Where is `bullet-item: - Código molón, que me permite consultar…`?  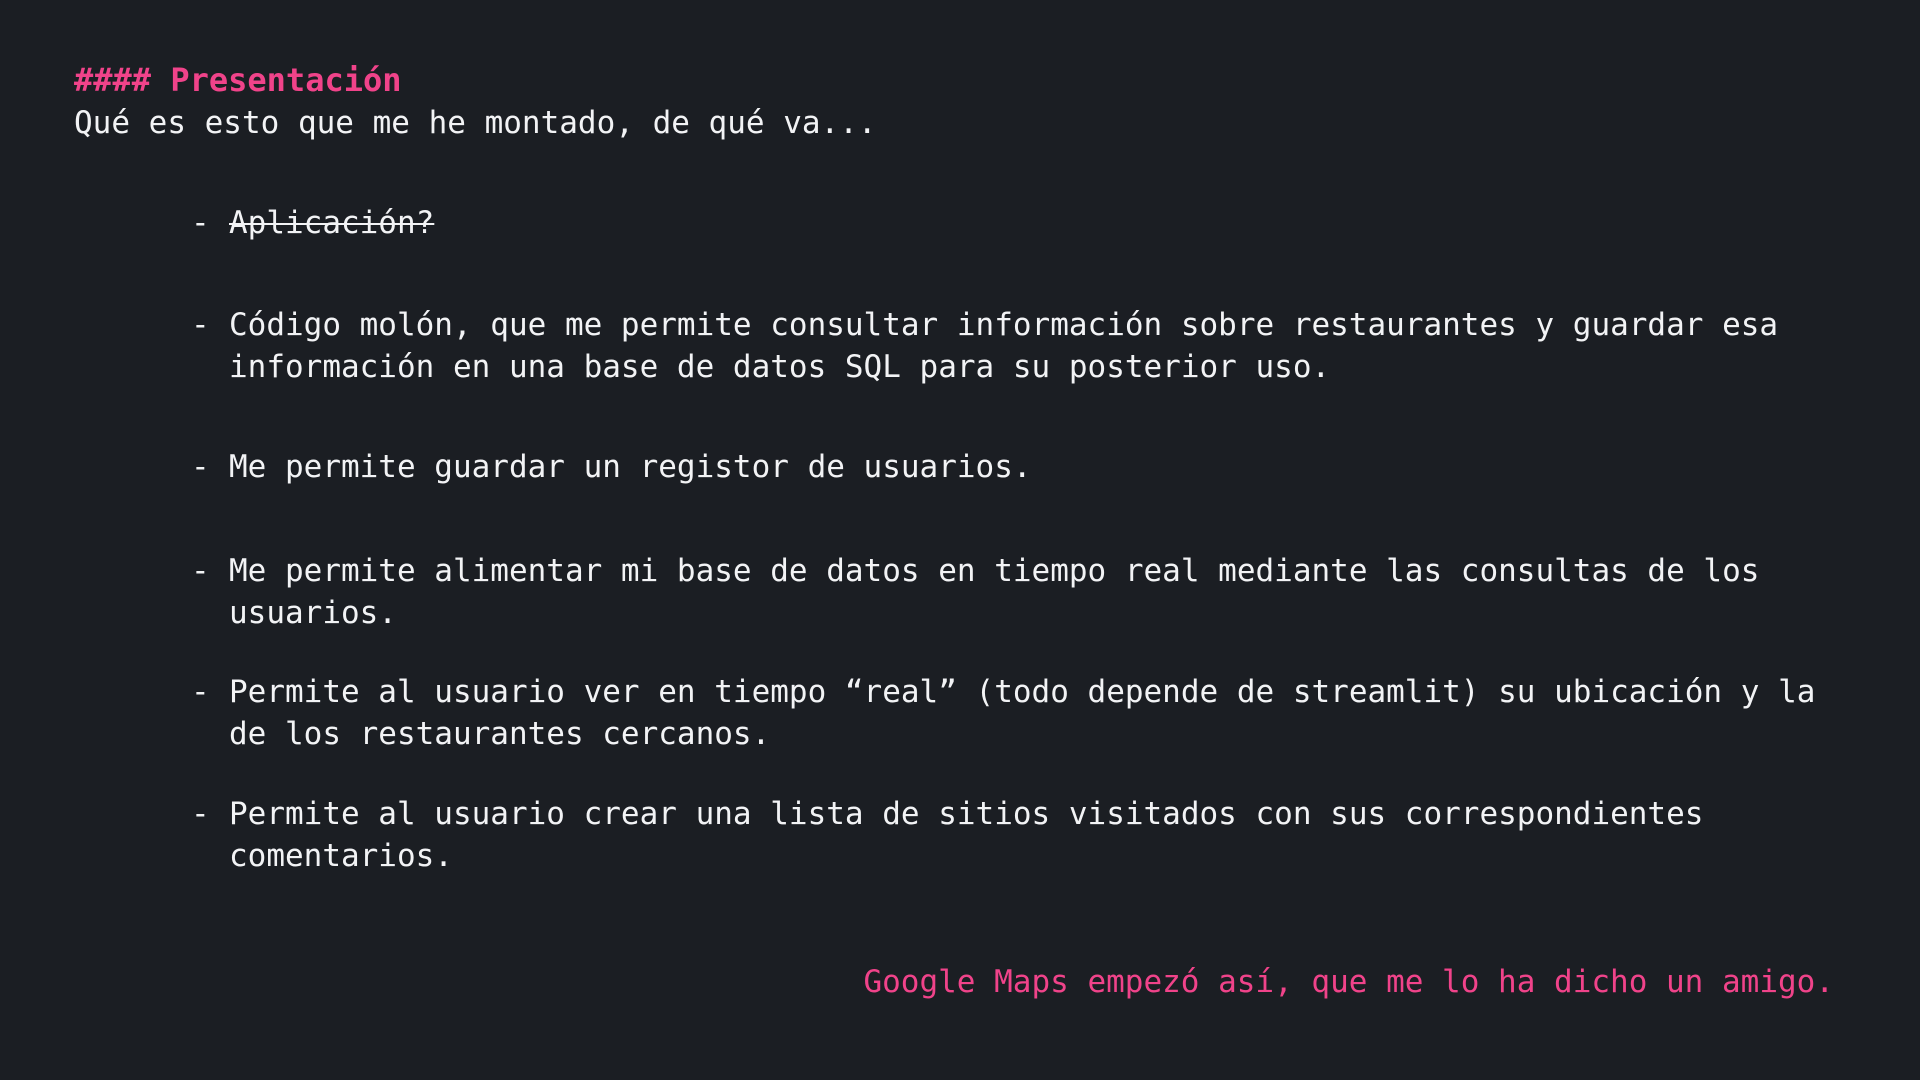 bullet-item: - Código molón, que me permite consultar… is located at coordinates (1021, 346).